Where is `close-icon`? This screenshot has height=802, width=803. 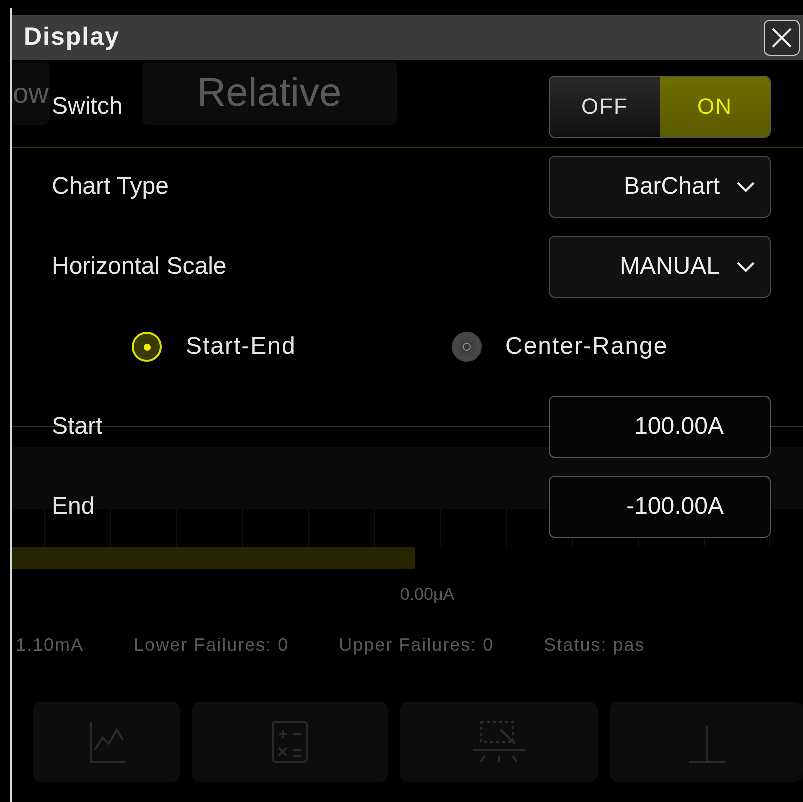 close-icon is located at coordinates (782, 38).